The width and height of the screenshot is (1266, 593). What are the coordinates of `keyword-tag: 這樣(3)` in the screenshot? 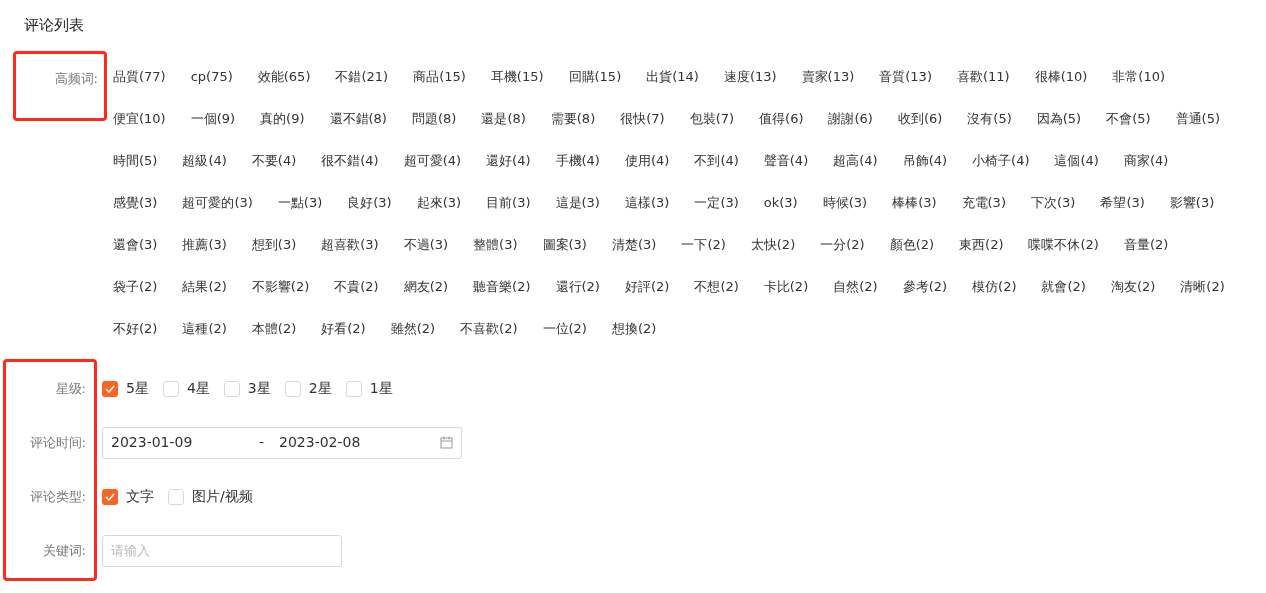 It's located at (647, 213).